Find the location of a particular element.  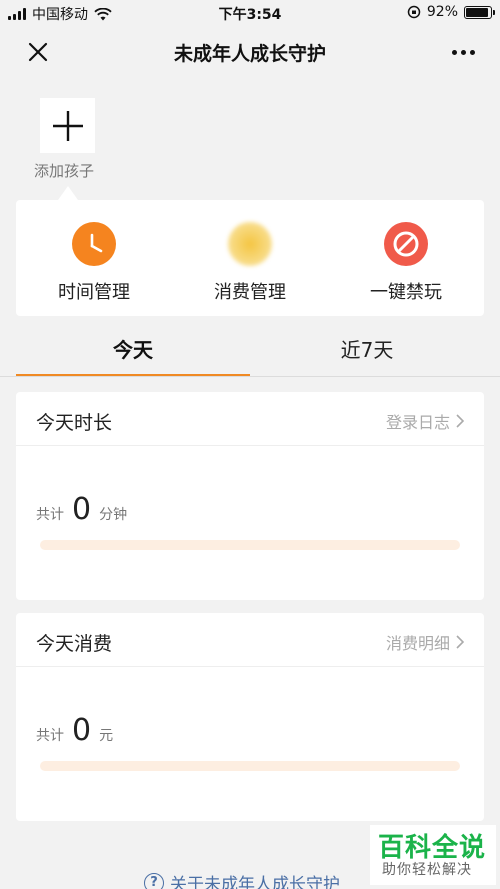

watermark-sub-text: 助你轻松解决 is located at coordinates (427, 870).